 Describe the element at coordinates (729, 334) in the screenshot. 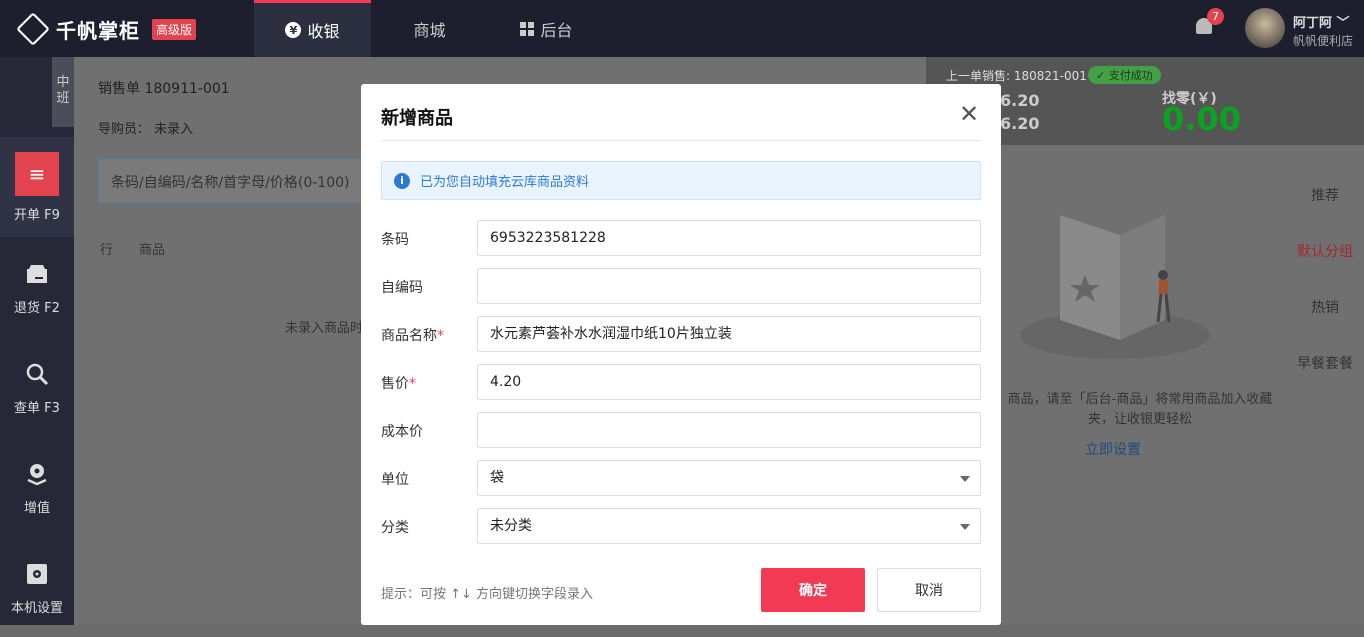

I see `product-name-field: 水元素芦荟补水水润湿巾纸10片独立装` at that location.